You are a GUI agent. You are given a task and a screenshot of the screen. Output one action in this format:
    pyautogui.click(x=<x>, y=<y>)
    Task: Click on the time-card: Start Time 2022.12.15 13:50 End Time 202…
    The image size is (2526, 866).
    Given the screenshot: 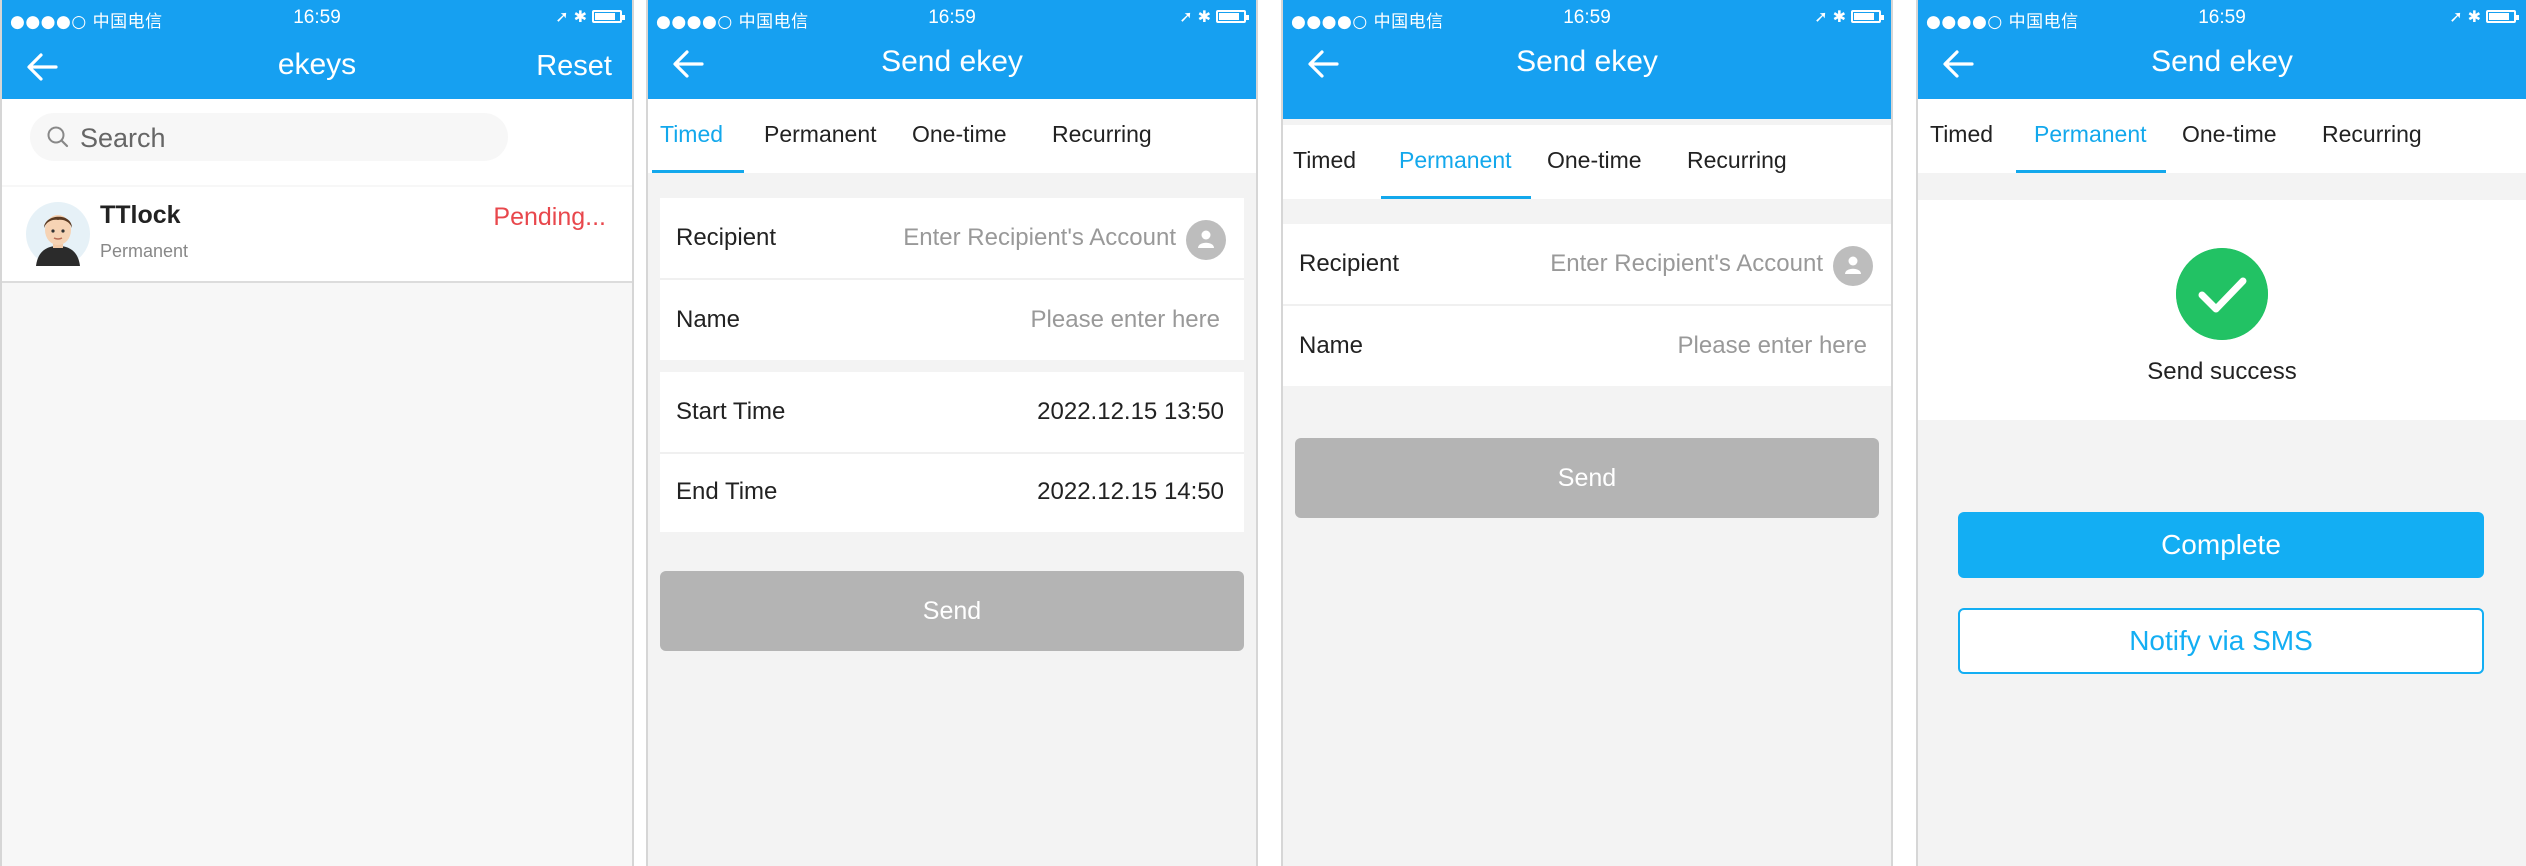 What is the action you would take?
    pyautogui.click(x=952, y=452)
    